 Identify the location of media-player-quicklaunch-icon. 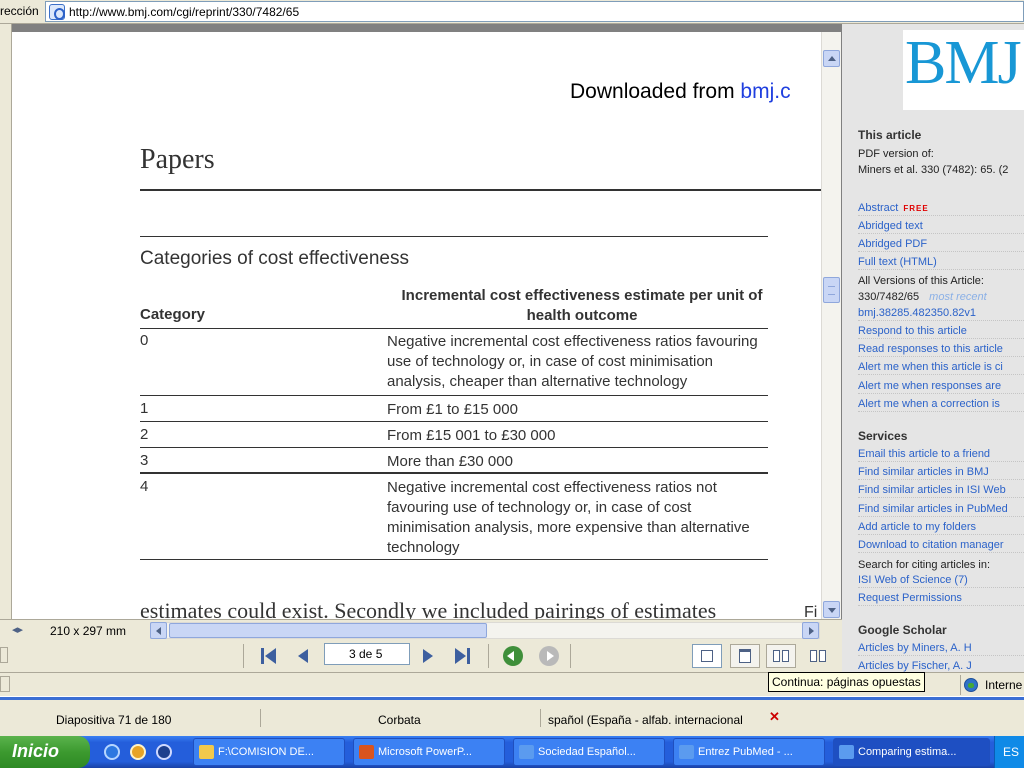
(164, 752).